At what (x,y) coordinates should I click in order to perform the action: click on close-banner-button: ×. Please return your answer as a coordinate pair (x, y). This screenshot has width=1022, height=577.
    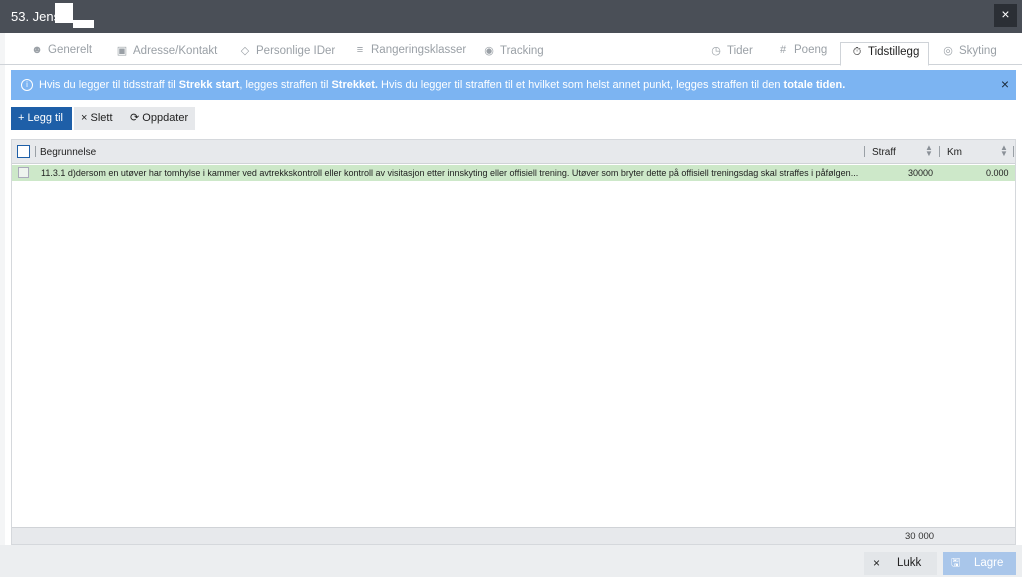
    Looking at the image, I should click on (1005, 84).